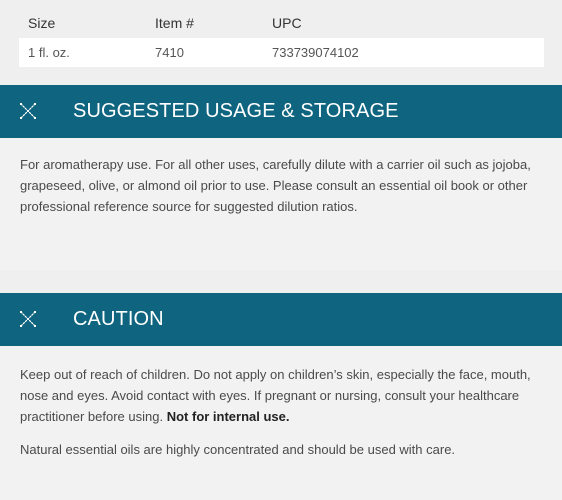 The width and height of the screenshot is (562, 500). What do you see at coordinates (174, 23) in the screenshot?
I see `header-item-number: Item #` at bounding box center [174, 23].